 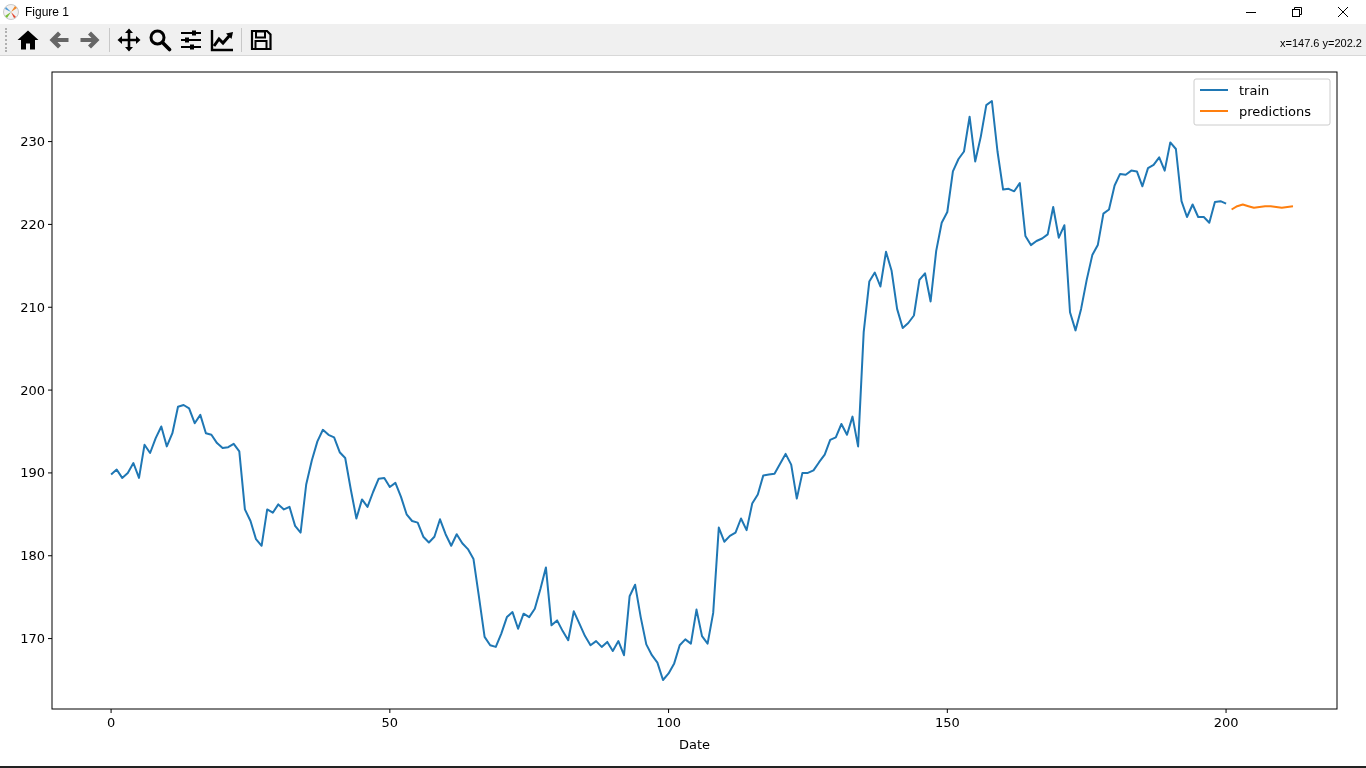 I want to click on window-title: Figure 1, so click(x=47, y=12).